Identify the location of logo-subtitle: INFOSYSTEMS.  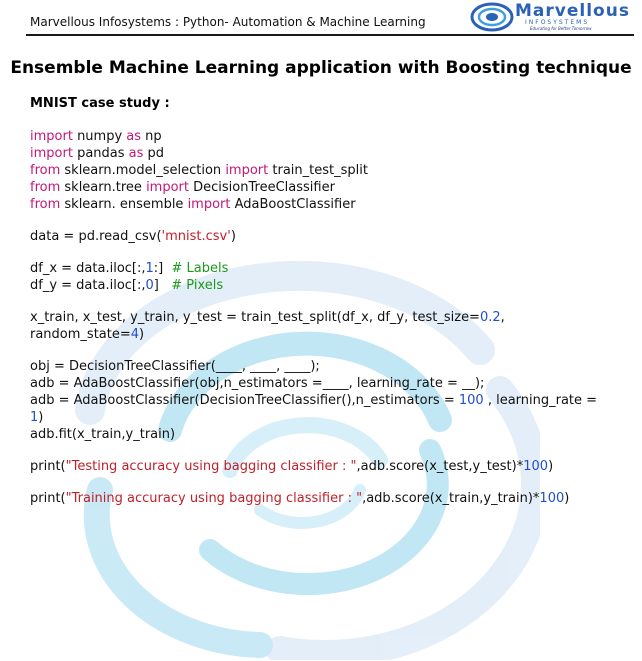
(557, 22).